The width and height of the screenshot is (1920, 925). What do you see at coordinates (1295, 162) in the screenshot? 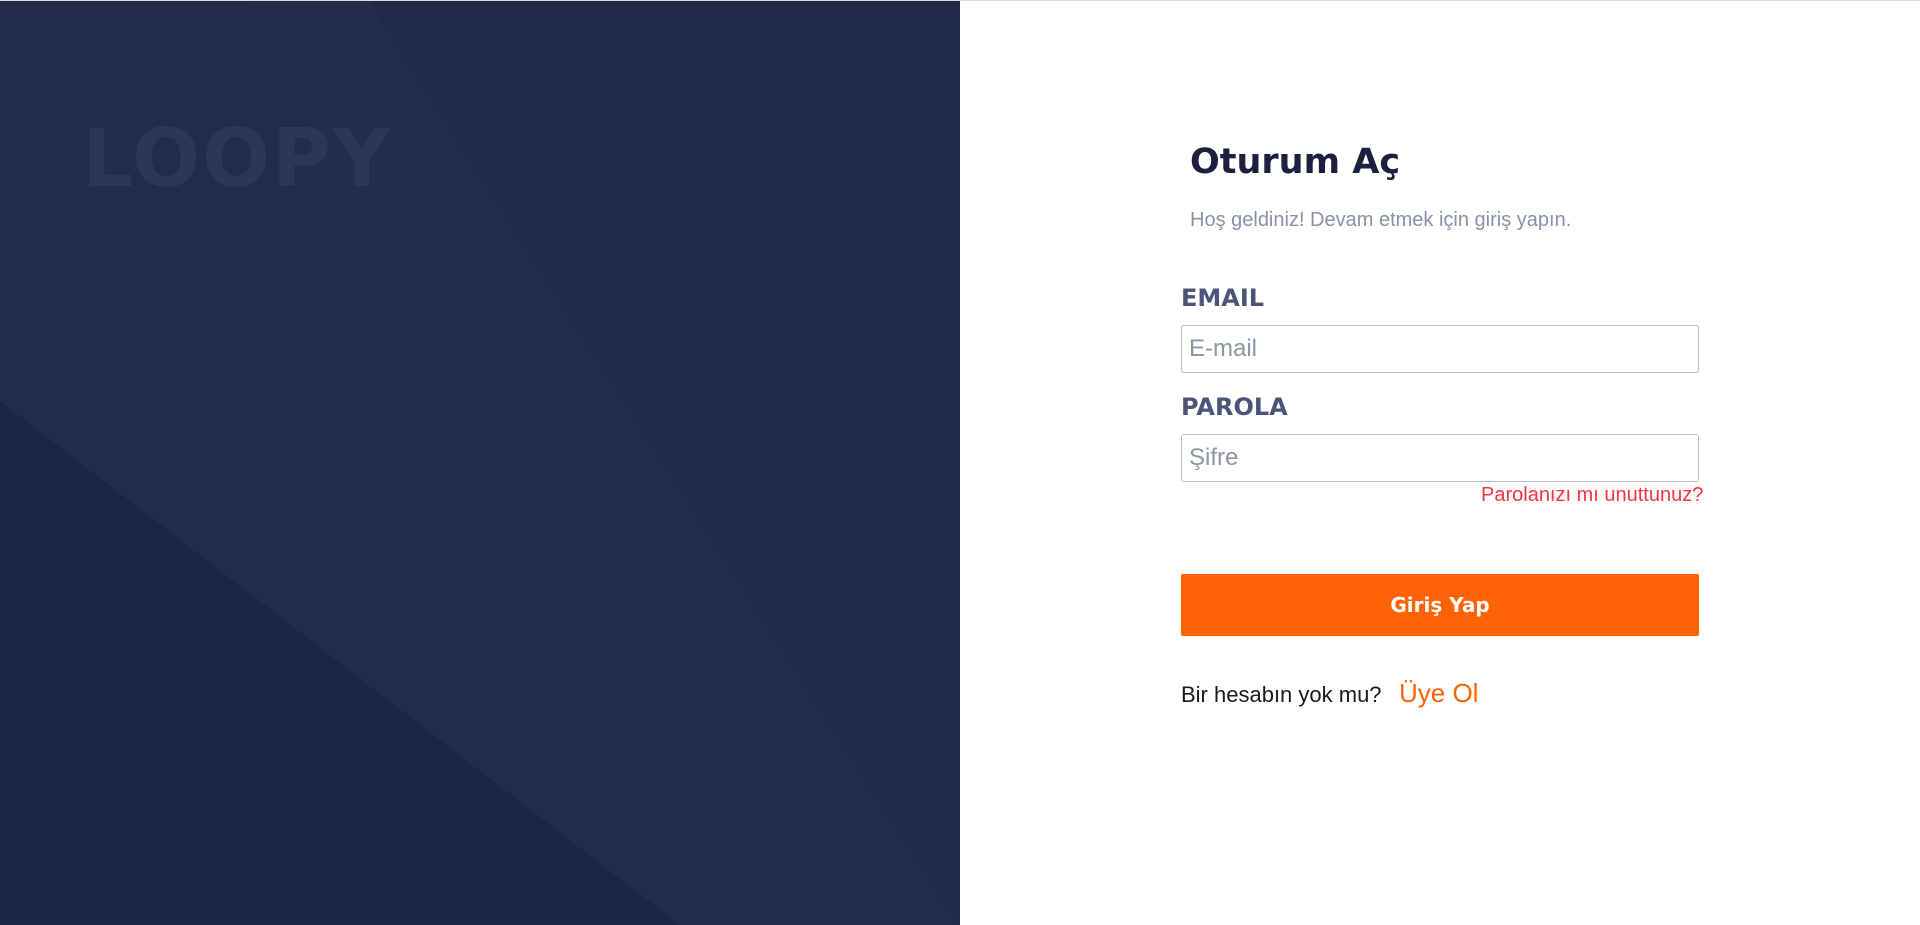
I see `page-title: Oturum Aç` at bounding box center [1295, 162].